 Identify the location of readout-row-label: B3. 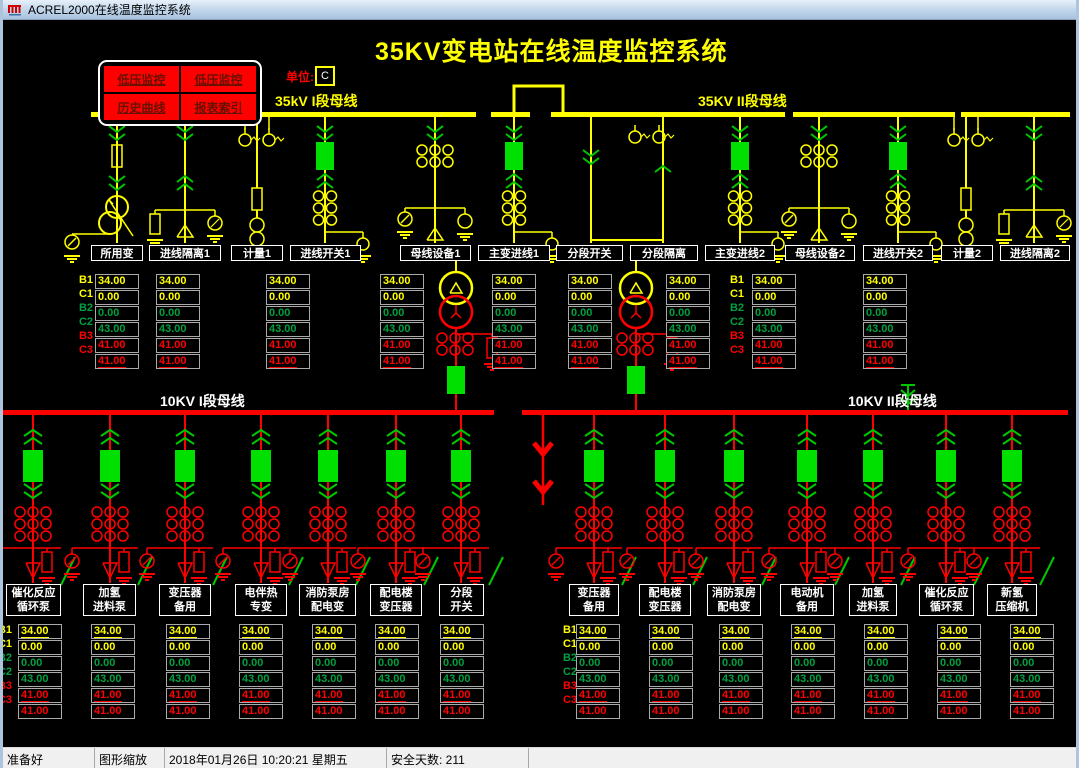
(85, 336).